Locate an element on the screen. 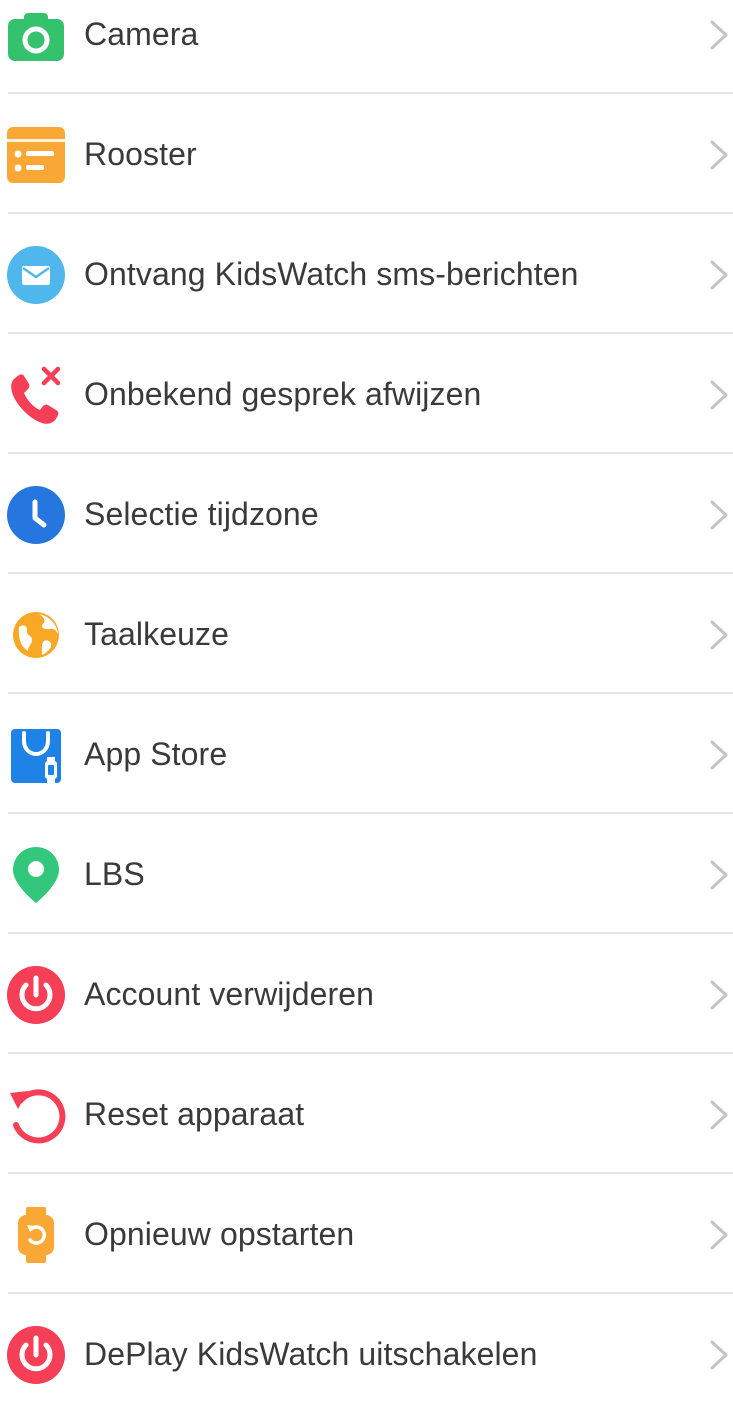  settings-item-label: DePlay KidsWatch uitschakelen is located at coordinates (311, 1354).